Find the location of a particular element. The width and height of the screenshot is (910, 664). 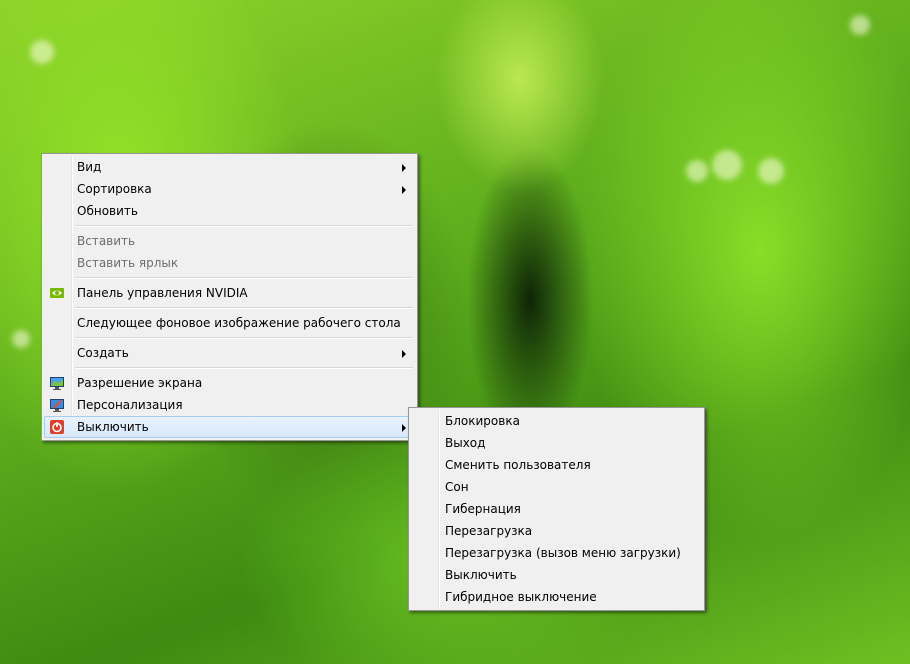

menu-item-label: Создать is located at coordinates (103, 353).